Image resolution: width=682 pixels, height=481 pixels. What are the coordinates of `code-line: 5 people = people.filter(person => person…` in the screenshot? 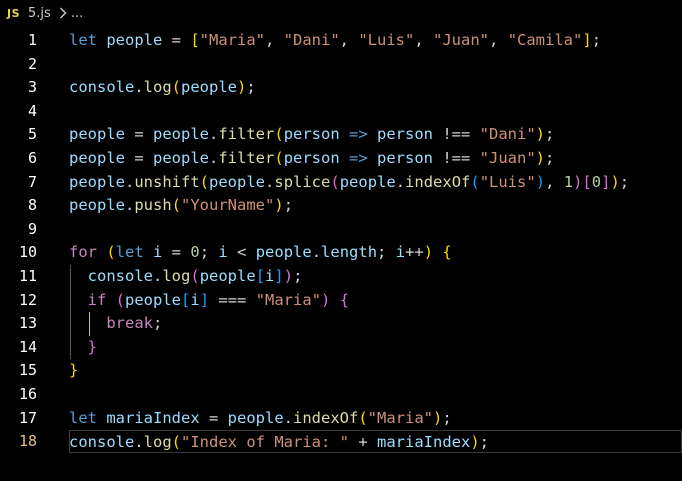 It's located at (341, 134).